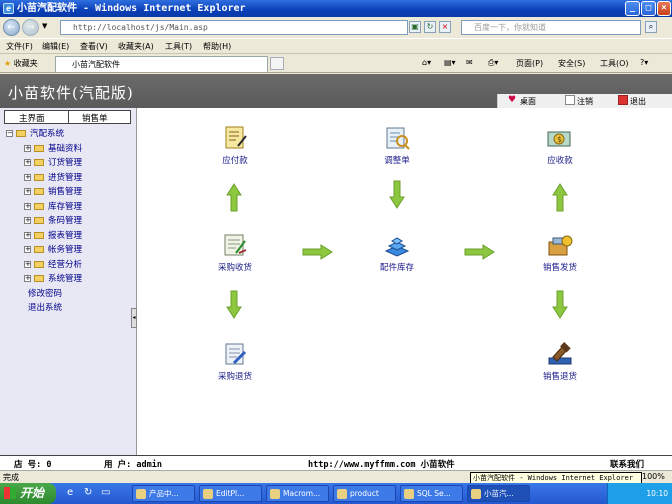  I want to click on help-icon: ?▾, so click(644, 62).